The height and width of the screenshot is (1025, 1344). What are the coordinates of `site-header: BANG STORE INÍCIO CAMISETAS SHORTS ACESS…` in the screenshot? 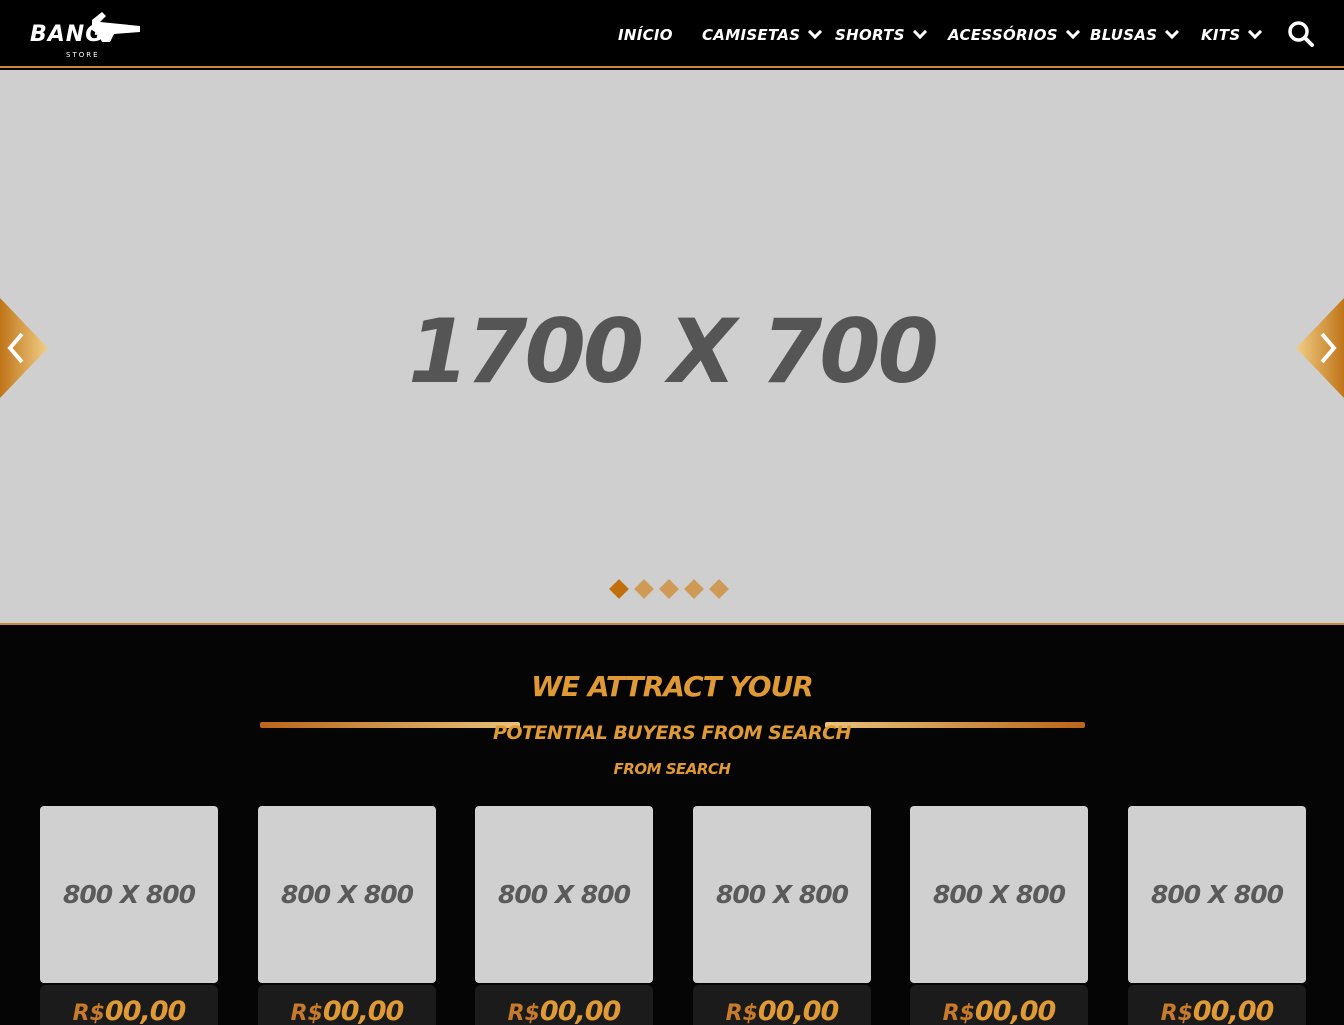 It's located at (672, 34).